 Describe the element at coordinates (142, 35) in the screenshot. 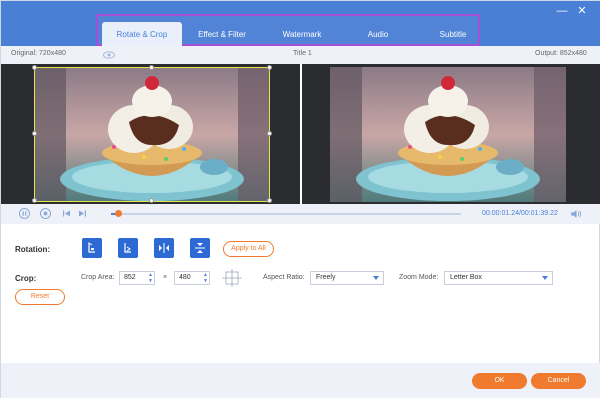

I see `tab-rotate-crop: Rotate & Crop` at that location.